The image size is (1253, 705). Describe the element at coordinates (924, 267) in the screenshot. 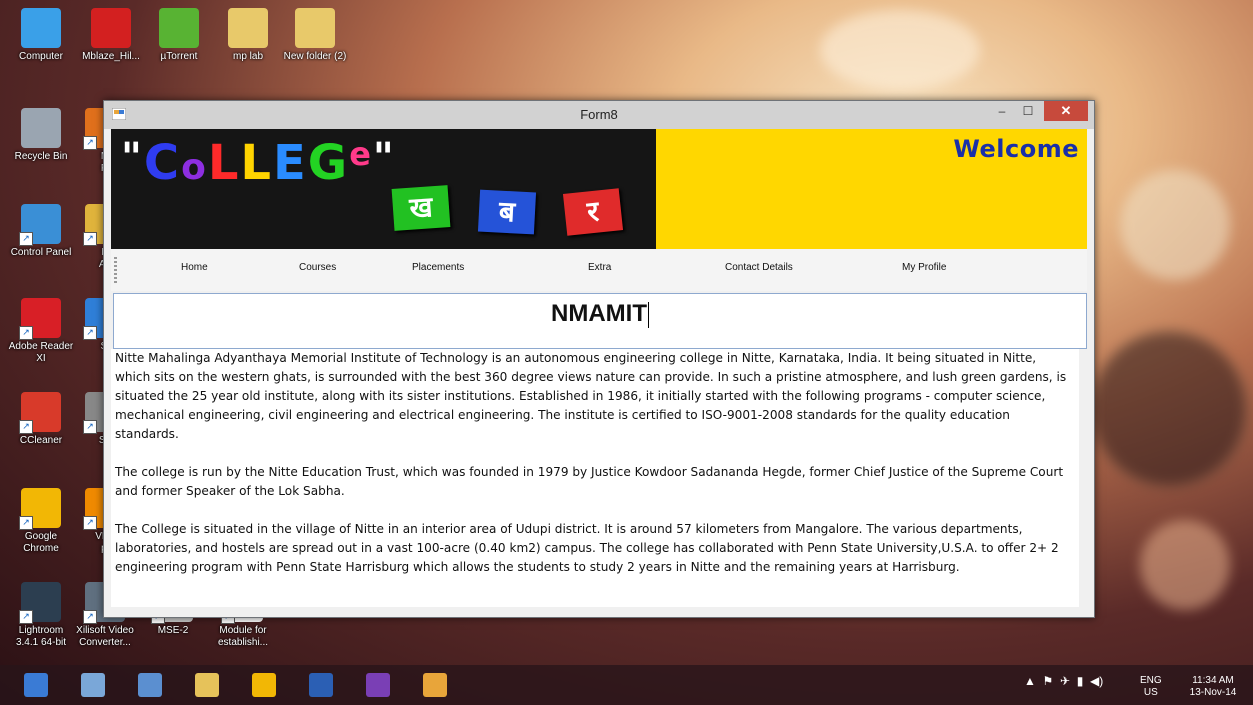

I see `menu-item-my-profile: My Profile` at that location.